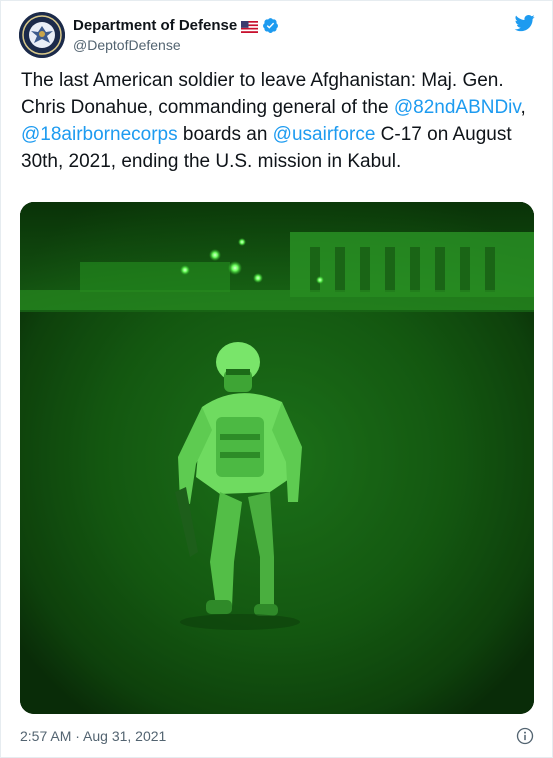  What do you see at coordinates (250, 26) in the screenshot?
I see `us-flag-icon` at bounding box center [250, 26].